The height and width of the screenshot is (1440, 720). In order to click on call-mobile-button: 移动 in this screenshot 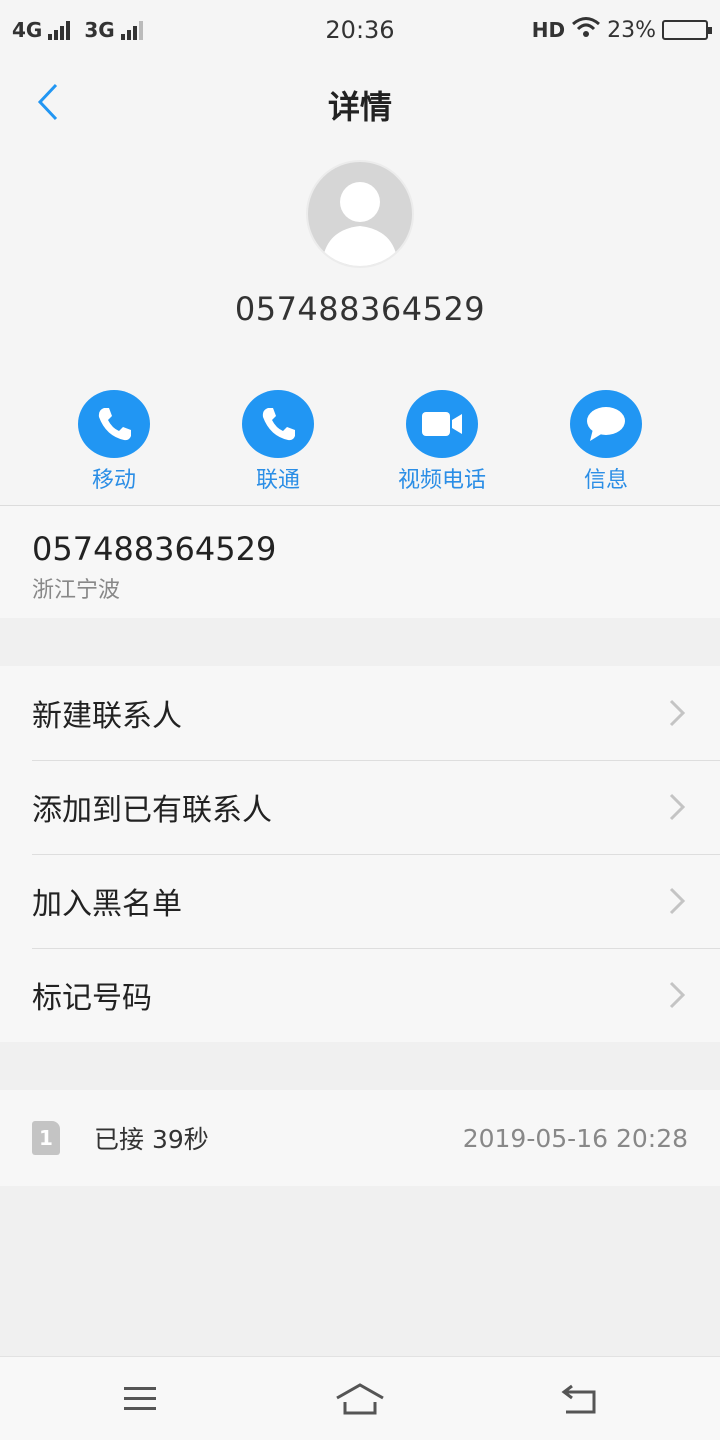, I will do `click(114, 442)`.